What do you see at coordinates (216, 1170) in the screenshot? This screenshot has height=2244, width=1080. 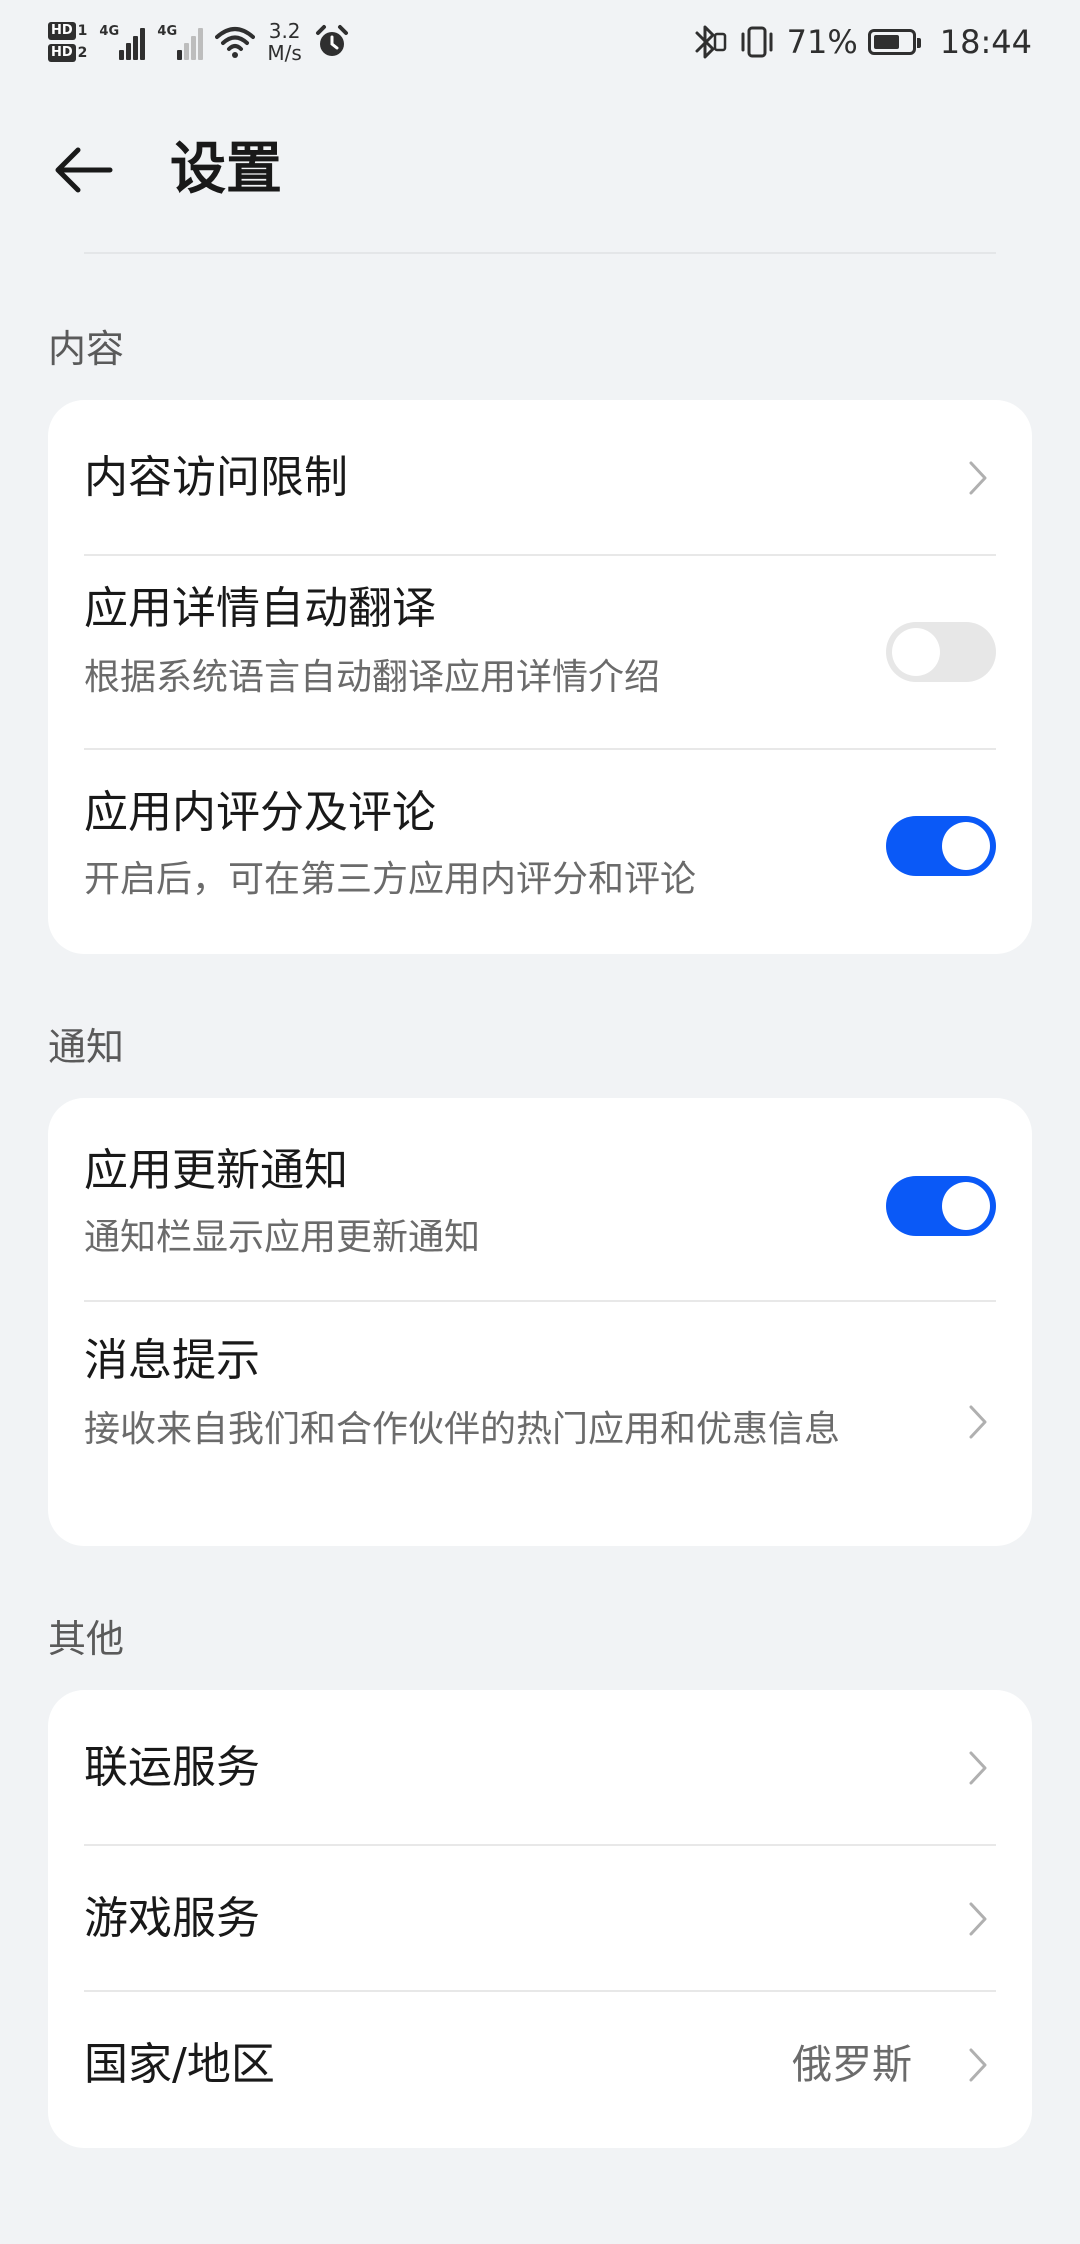 I see `setting-title: 应用更新通知` at bounding box center [216, 1170].